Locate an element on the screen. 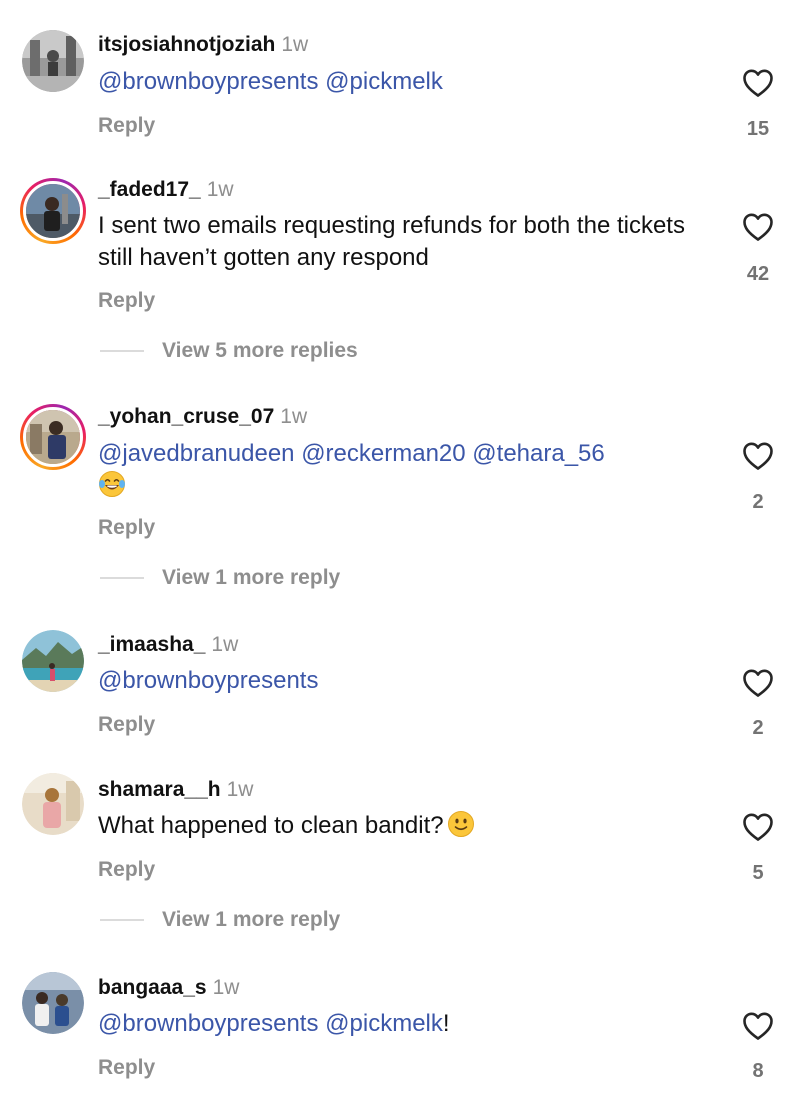 This screenshot has height=1104, width=810. comment-meta: itsjosiahnotjoziah 1w is located at coordinates (203, 45).